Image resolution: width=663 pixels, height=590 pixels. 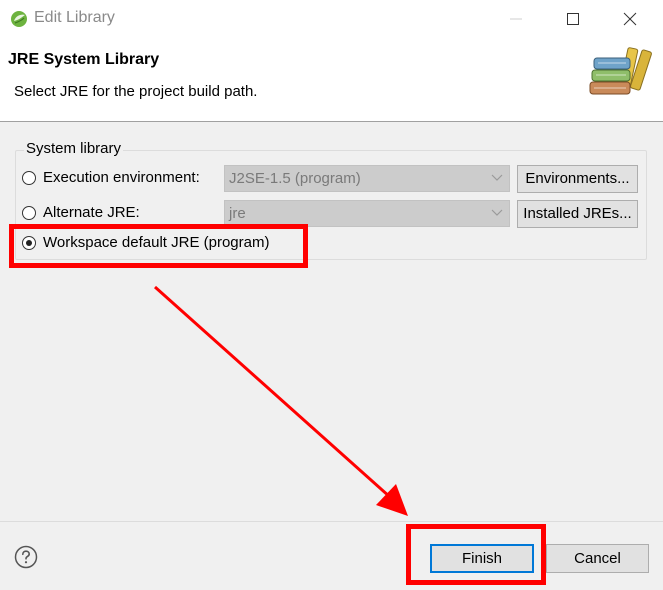 What do you see at coordinates (26, 557) in the screenshot?
I see `help-icon` at bounding box center [26, 557].